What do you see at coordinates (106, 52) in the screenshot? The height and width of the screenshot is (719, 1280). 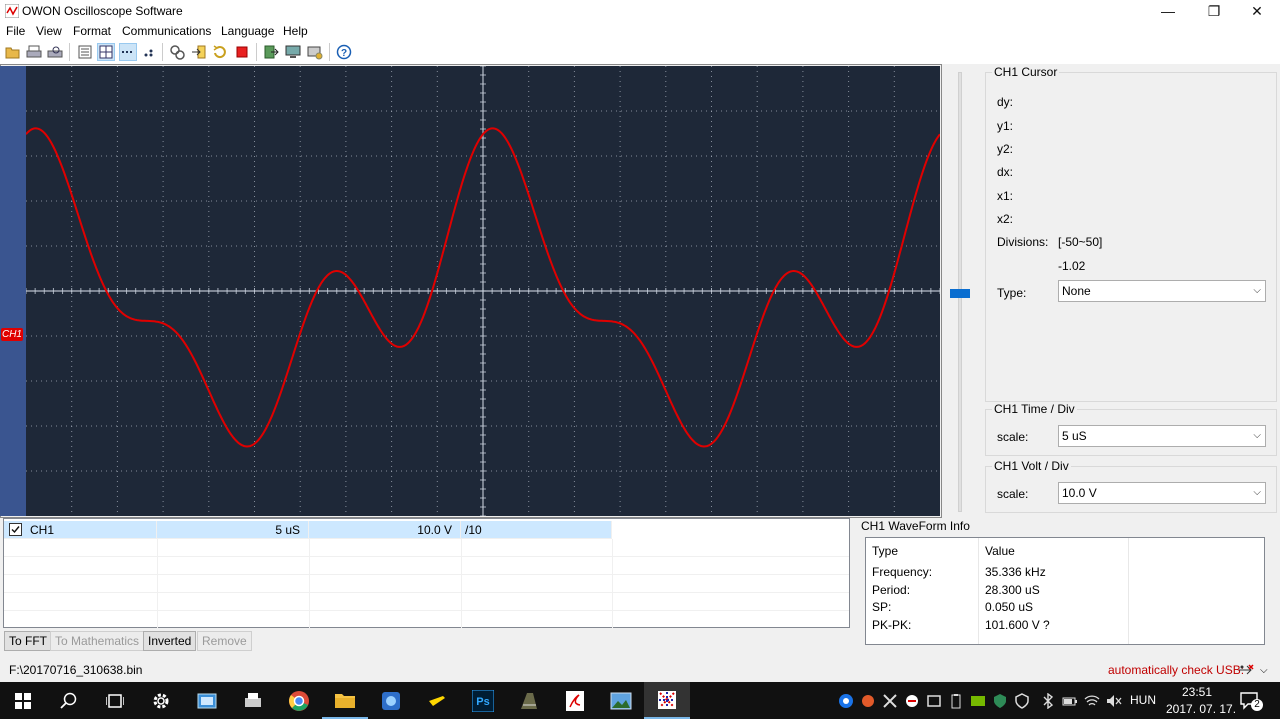 I see `grid-icon` at bounding box center [106, 52].